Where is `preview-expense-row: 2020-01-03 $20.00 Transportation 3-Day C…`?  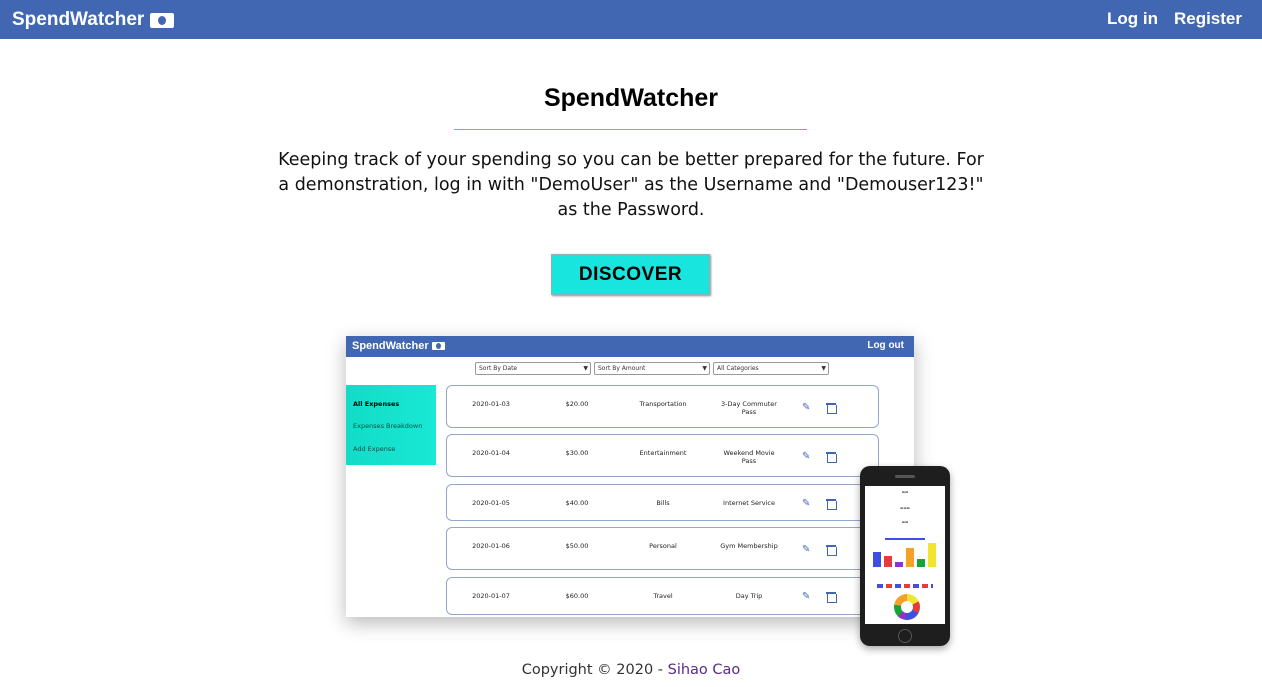
preview-expense-row: 2020-01-03 $20.00 Transportation 3-Day C… is located at coordinates (662, 406).